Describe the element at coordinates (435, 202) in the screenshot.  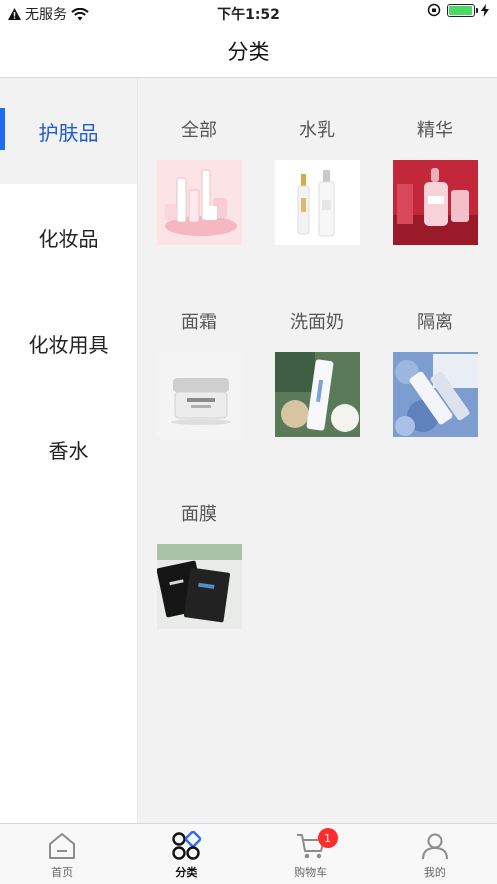
I see `serum-bottle-image` at that location.